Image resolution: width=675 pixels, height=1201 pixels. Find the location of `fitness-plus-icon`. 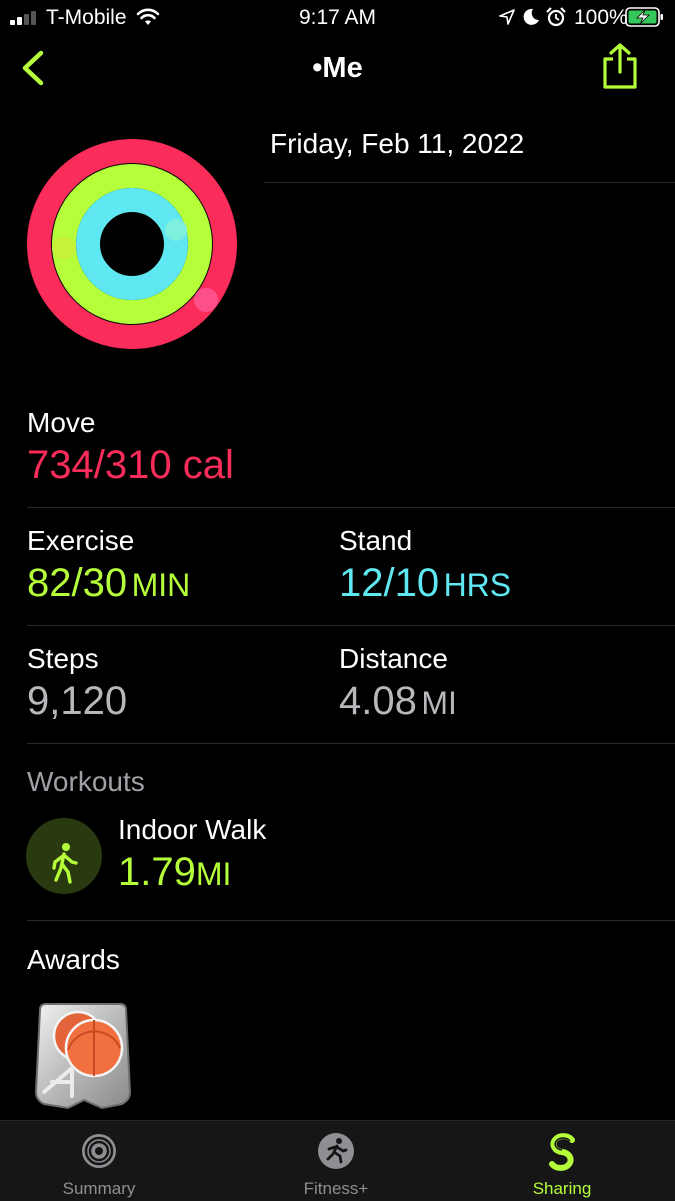

fitness-plus-icon is located at coordinates (336, 1151).